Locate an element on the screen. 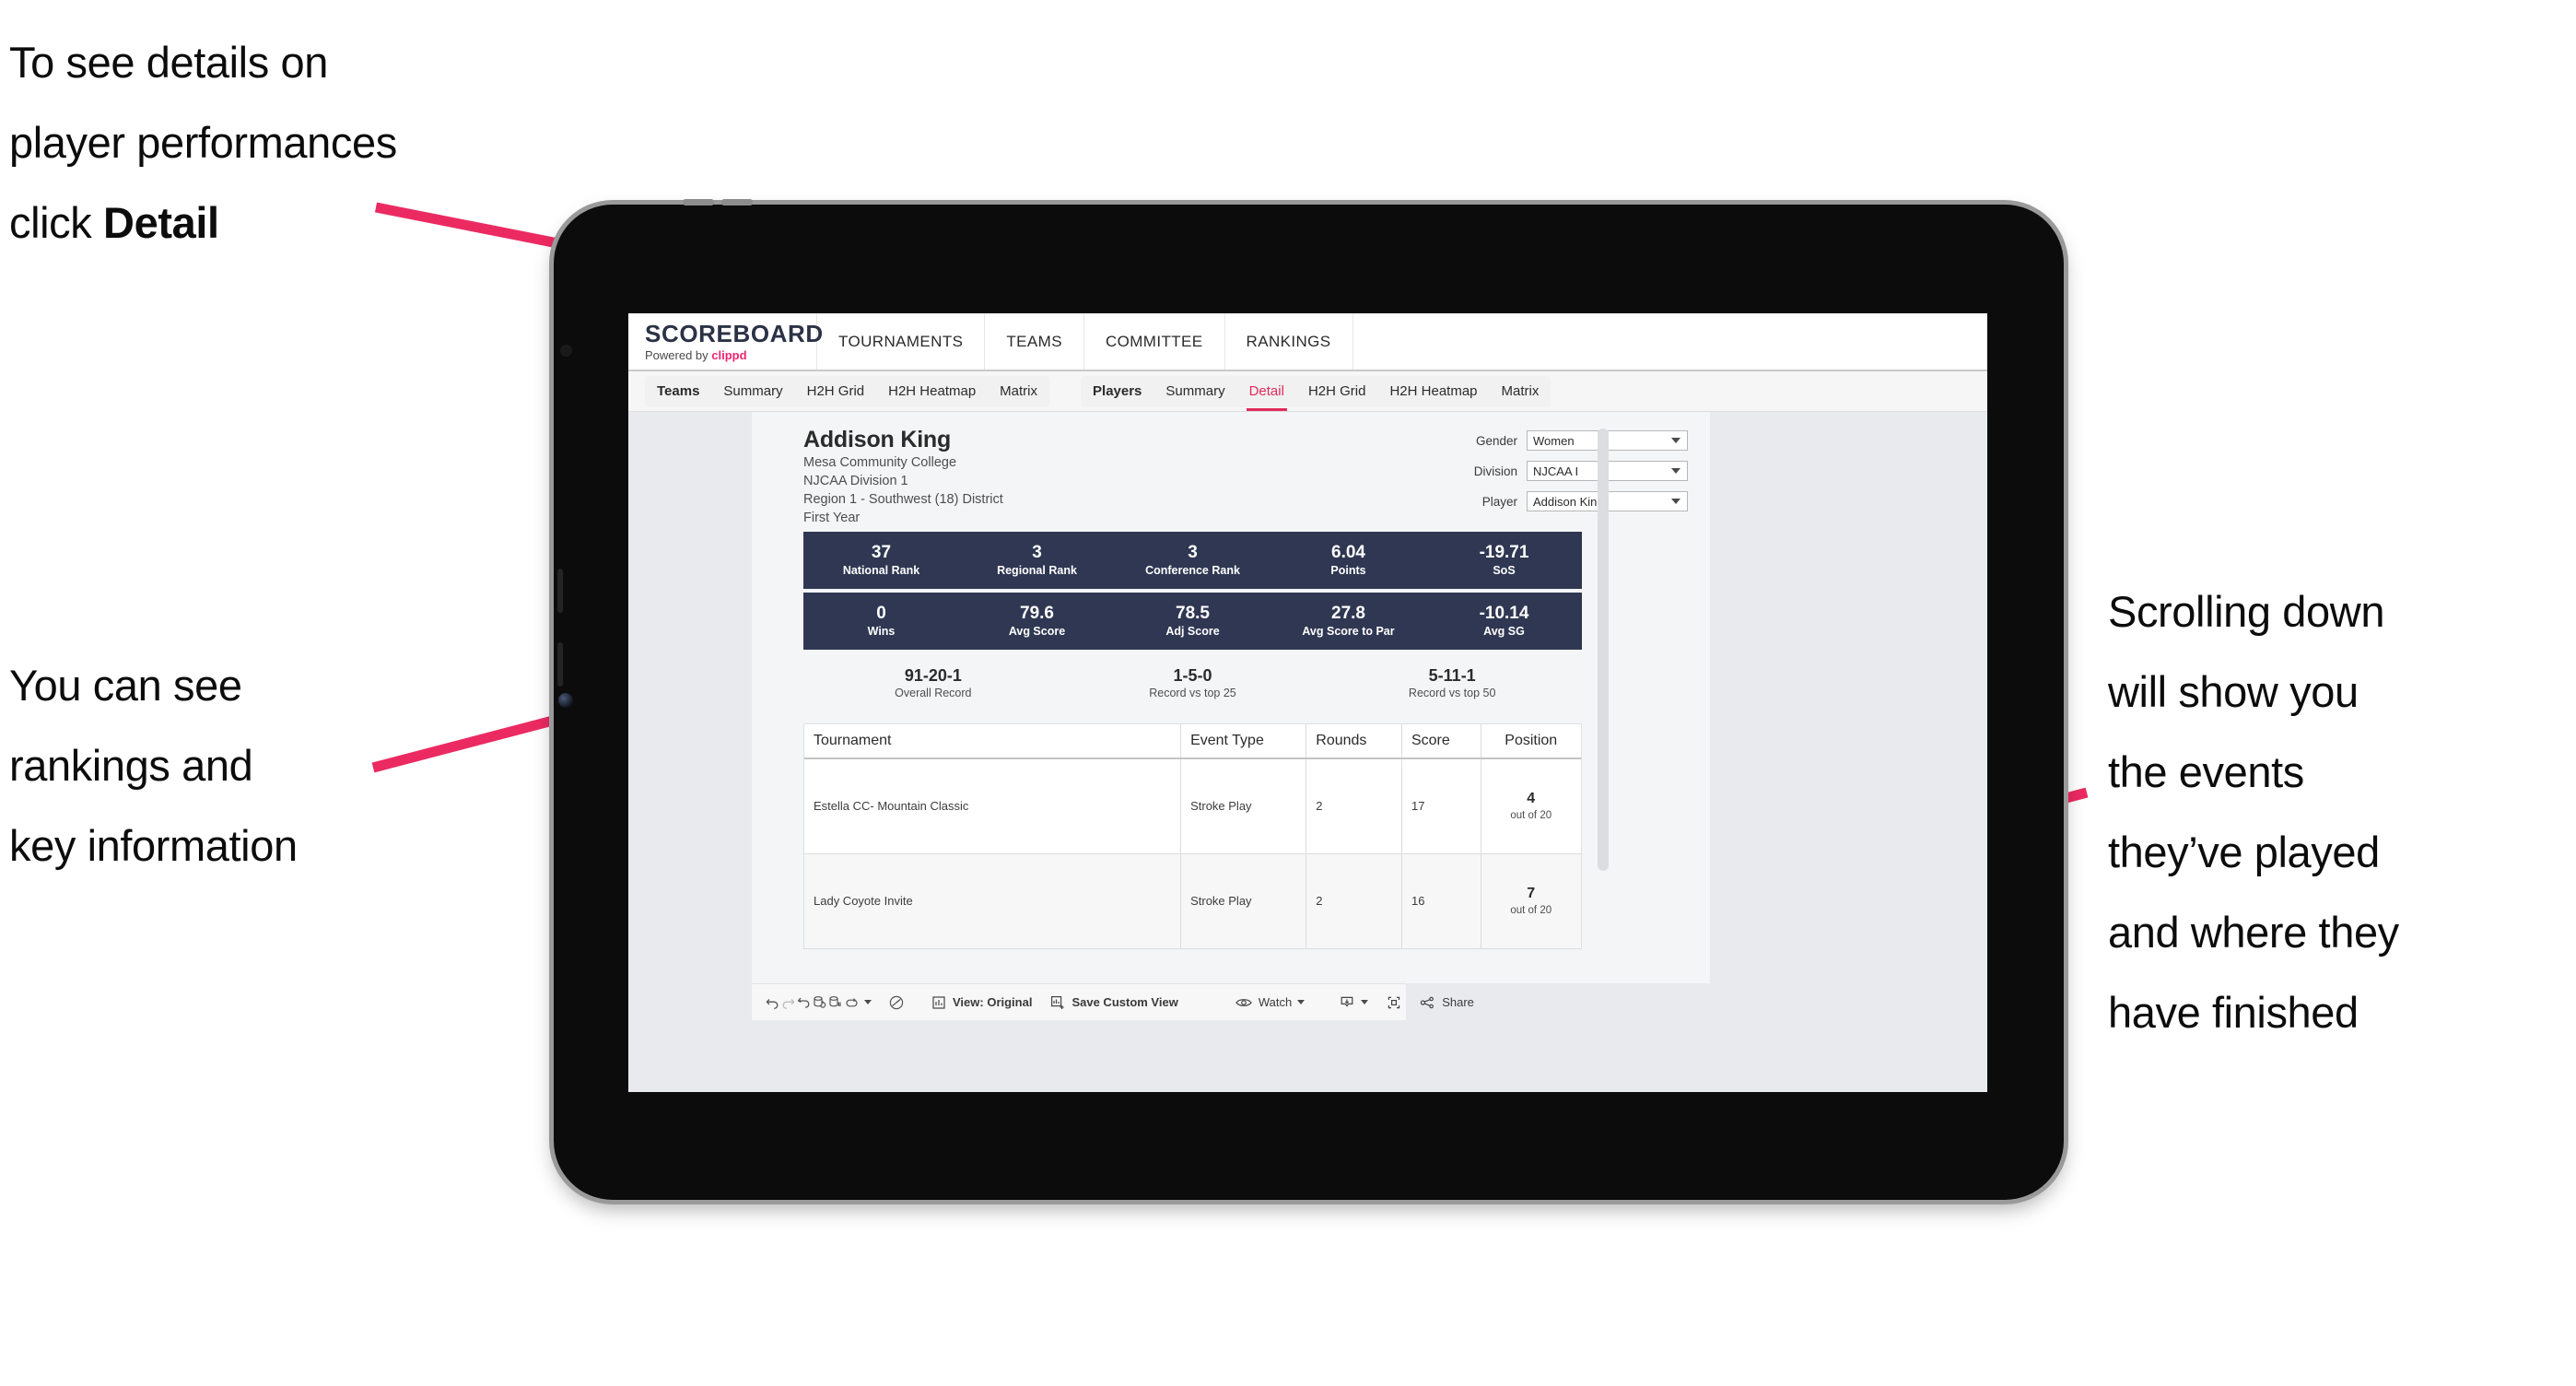 Image resolution: width=2576 pixels, height=1386 pixels. topnav-committee: COMMITTEE is located at coordinates (1154, 341).